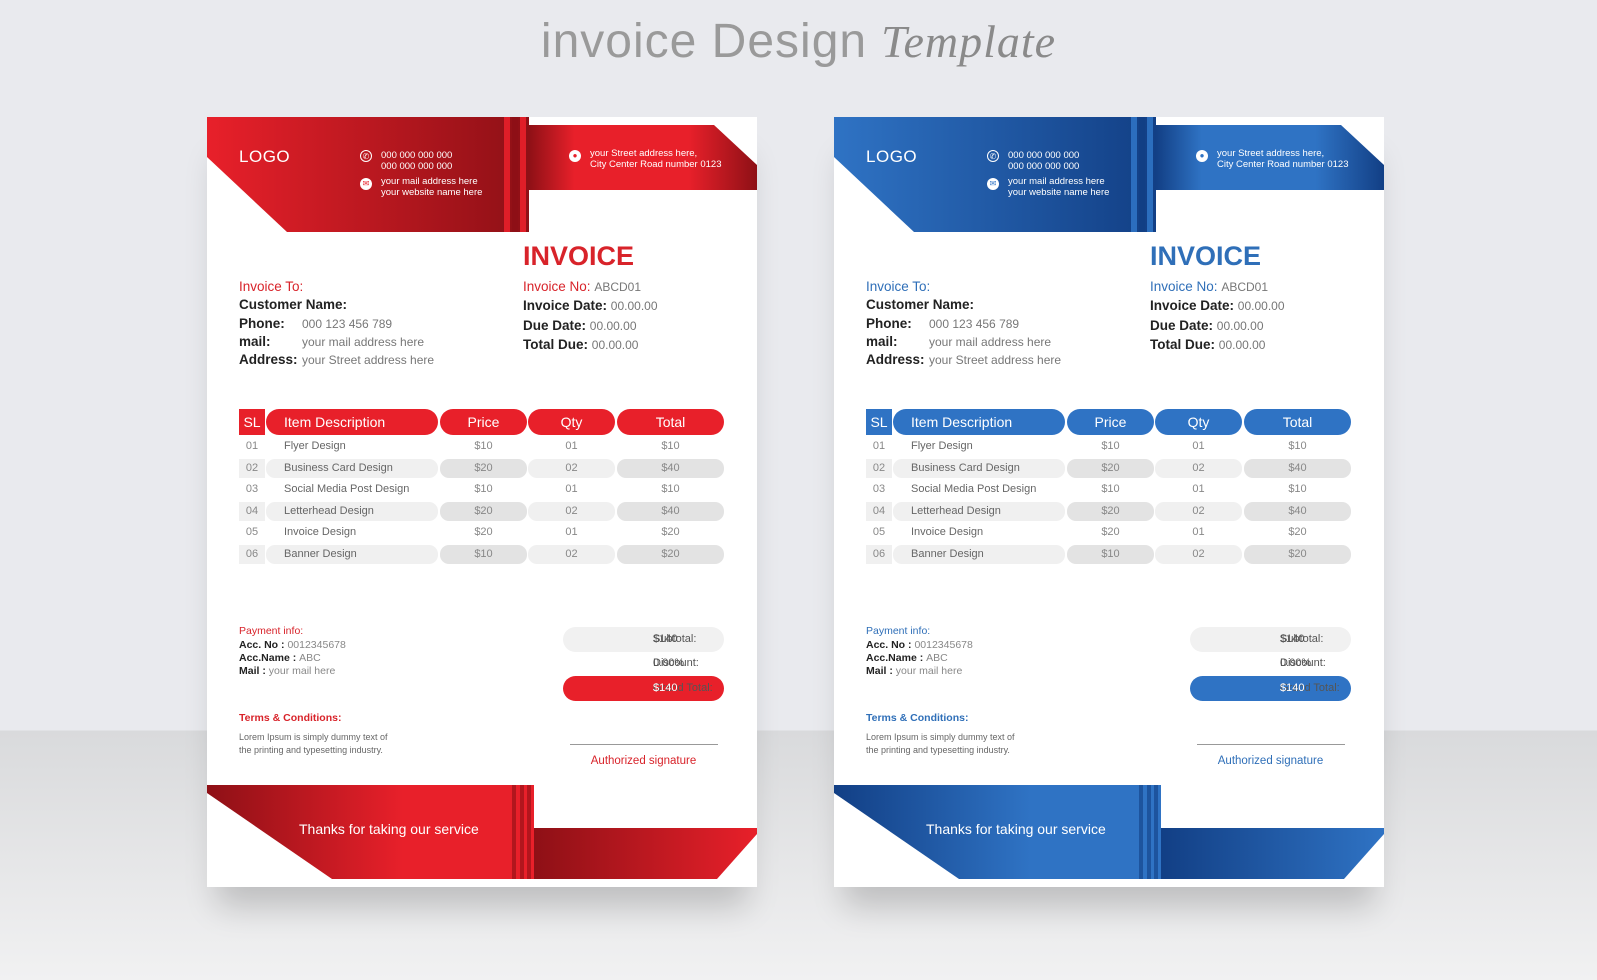 This screenshot has width=1597, height=980. What do you see at coordinates (555, 344) in the screenshot?
I see `total-due-label: Total Due:` at bounding box center [555, 344].